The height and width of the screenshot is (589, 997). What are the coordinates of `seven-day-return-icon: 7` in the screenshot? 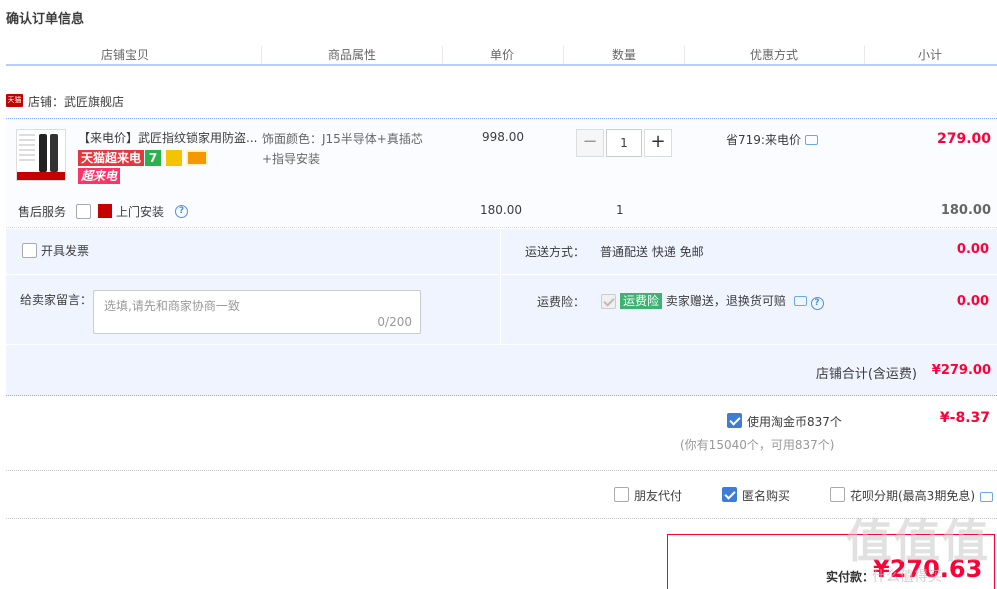 It's located at (153, 158).